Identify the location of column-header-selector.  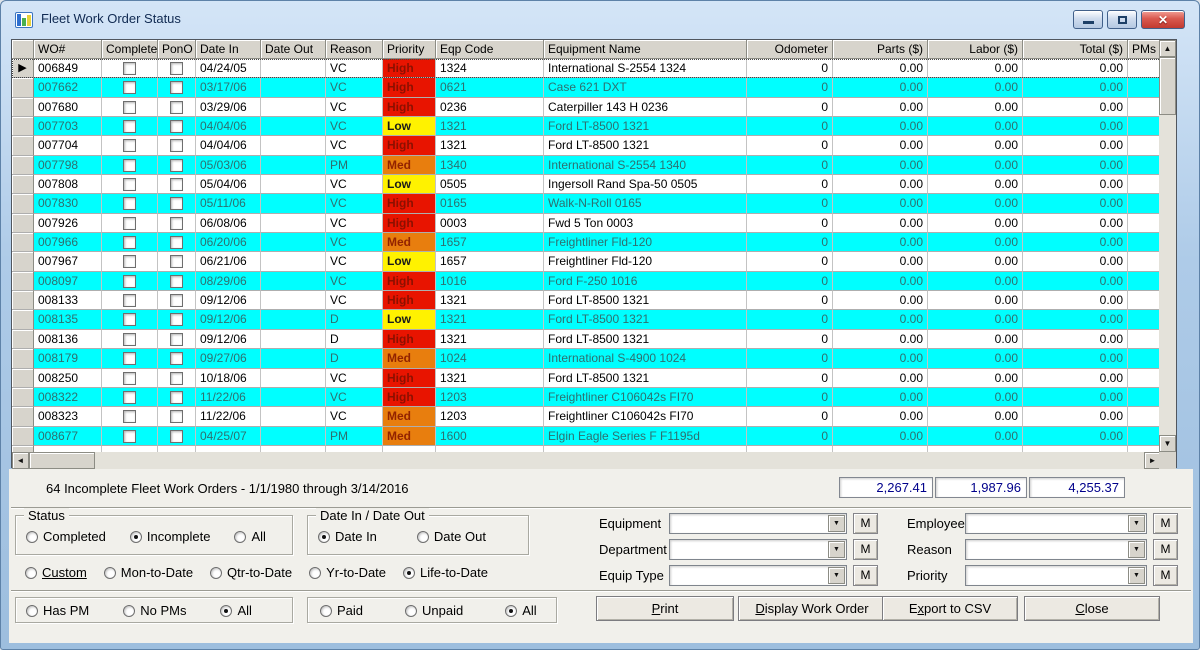
(23, 49).